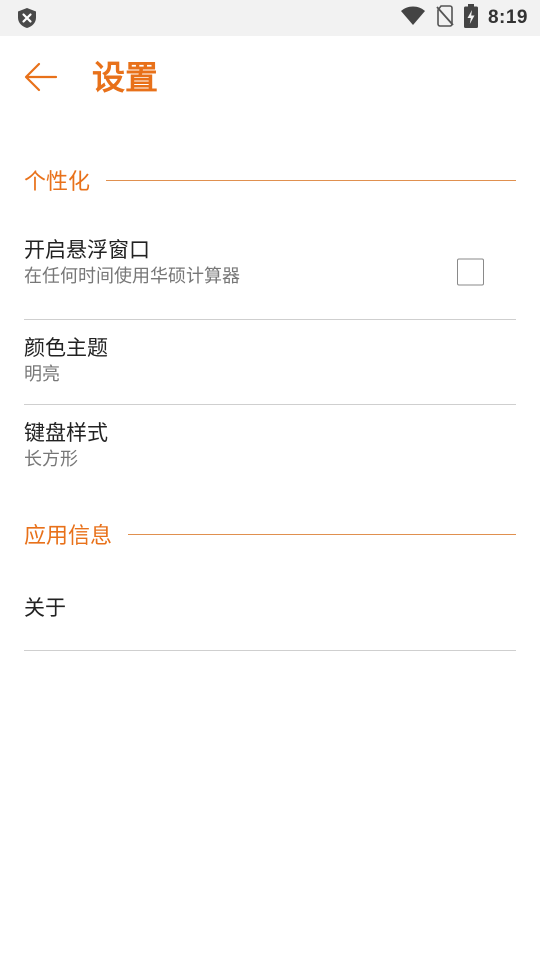 This screenshot has height=960, width=540. What do you see at coordinates (66, 433) in the screenshot?
I see `pref-title: 键盘样式` at bounding box center [66, 433].